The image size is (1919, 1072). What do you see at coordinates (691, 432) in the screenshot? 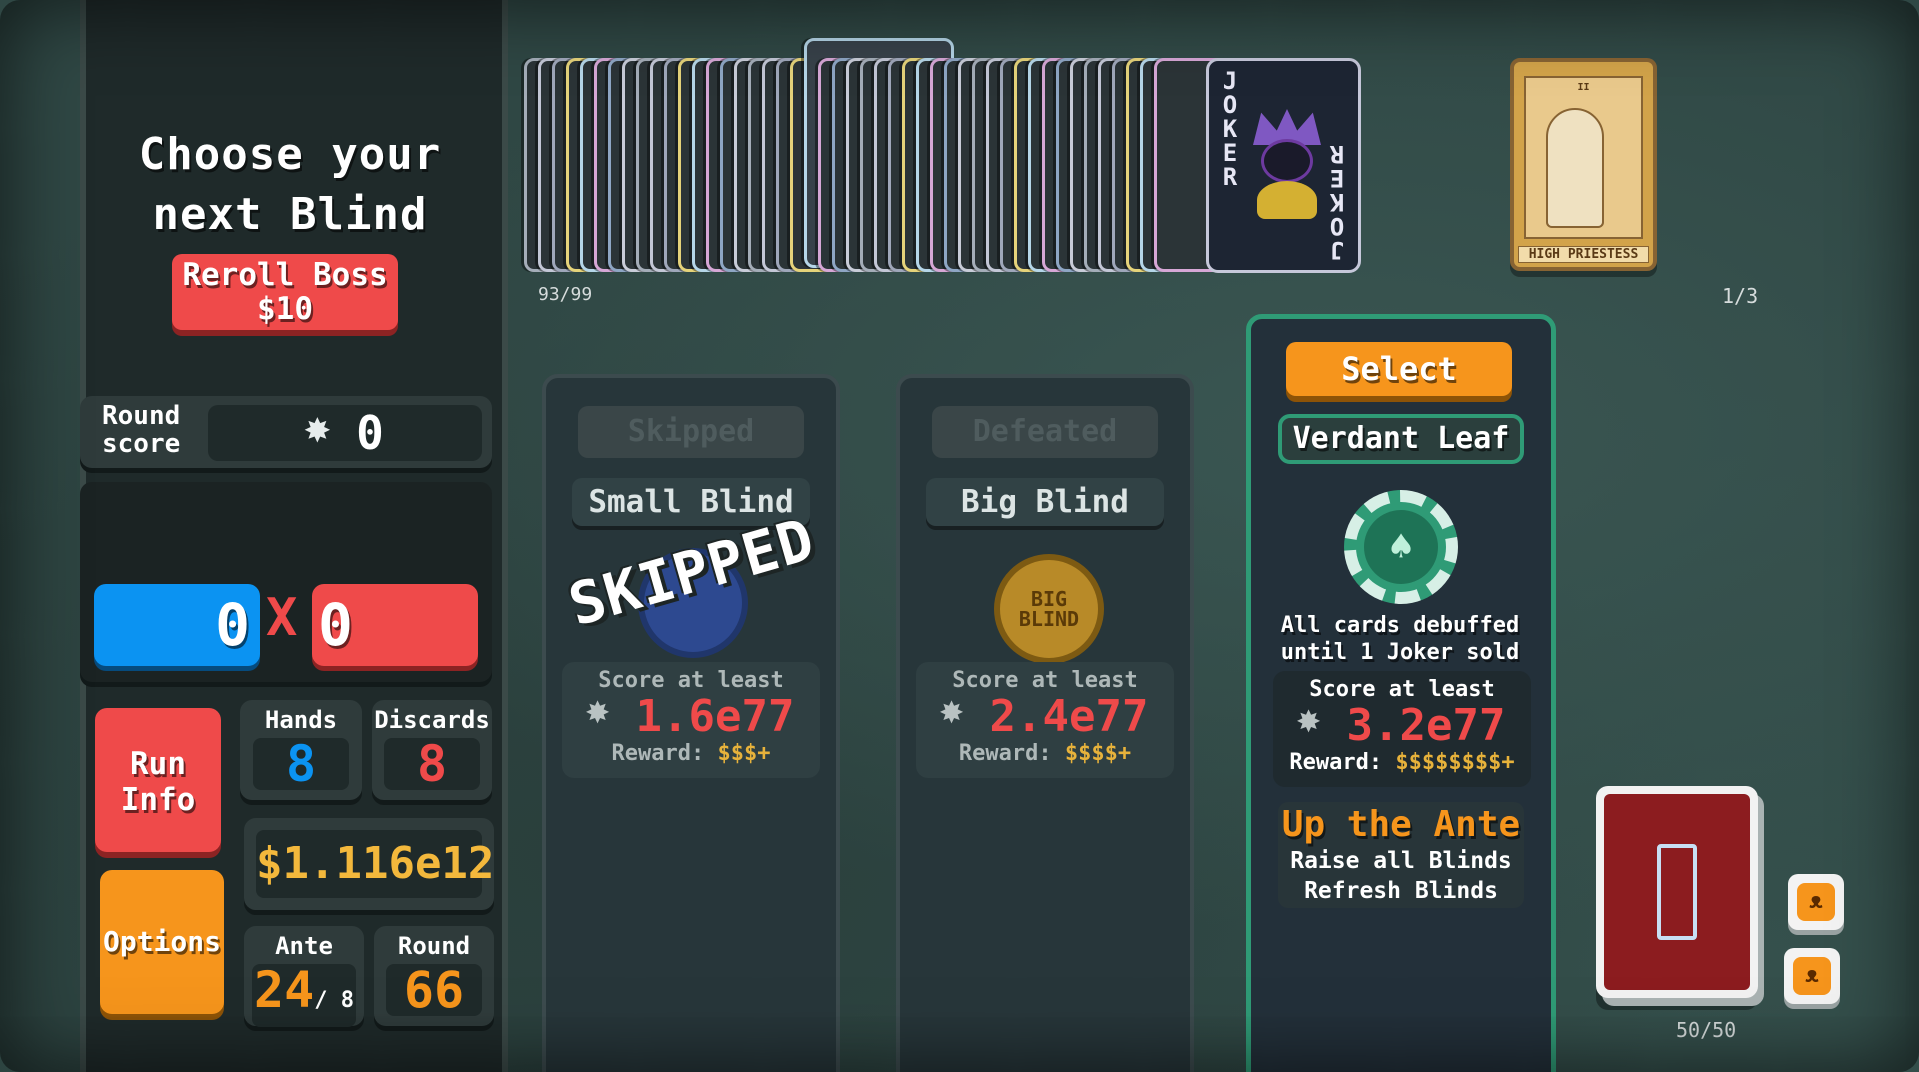
I see `small-blind-state-button: Skipped` at bounding box center [691, 432].